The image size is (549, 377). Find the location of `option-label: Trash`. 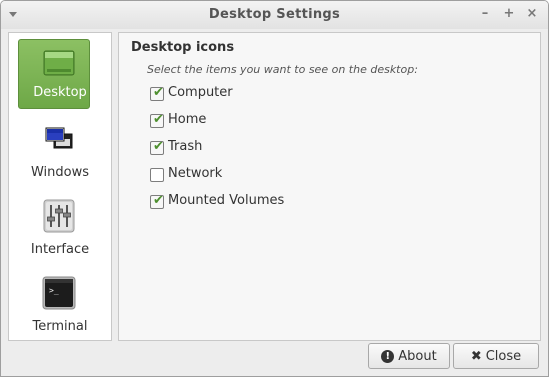

option-label: Trash is located at coordinates (185, 146).